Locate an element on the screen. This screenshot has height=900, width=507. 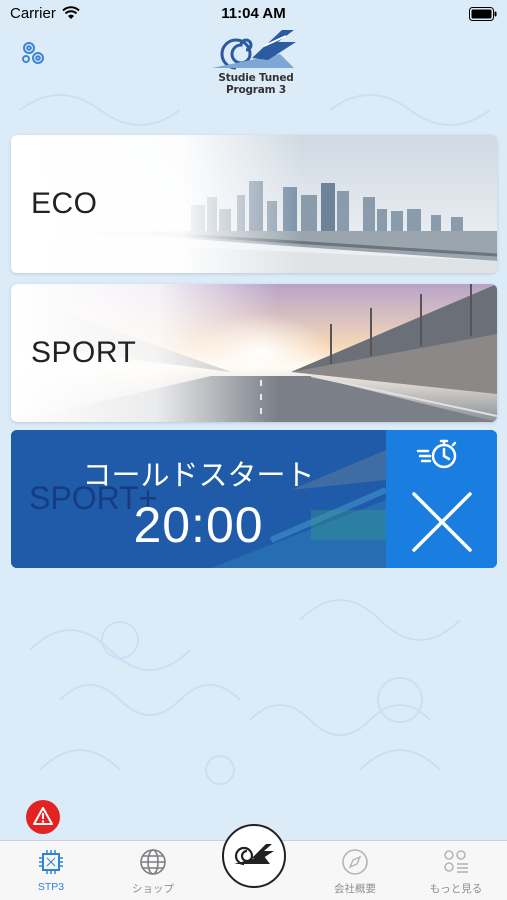
center-logo-button is located at coordinates (254, 856).